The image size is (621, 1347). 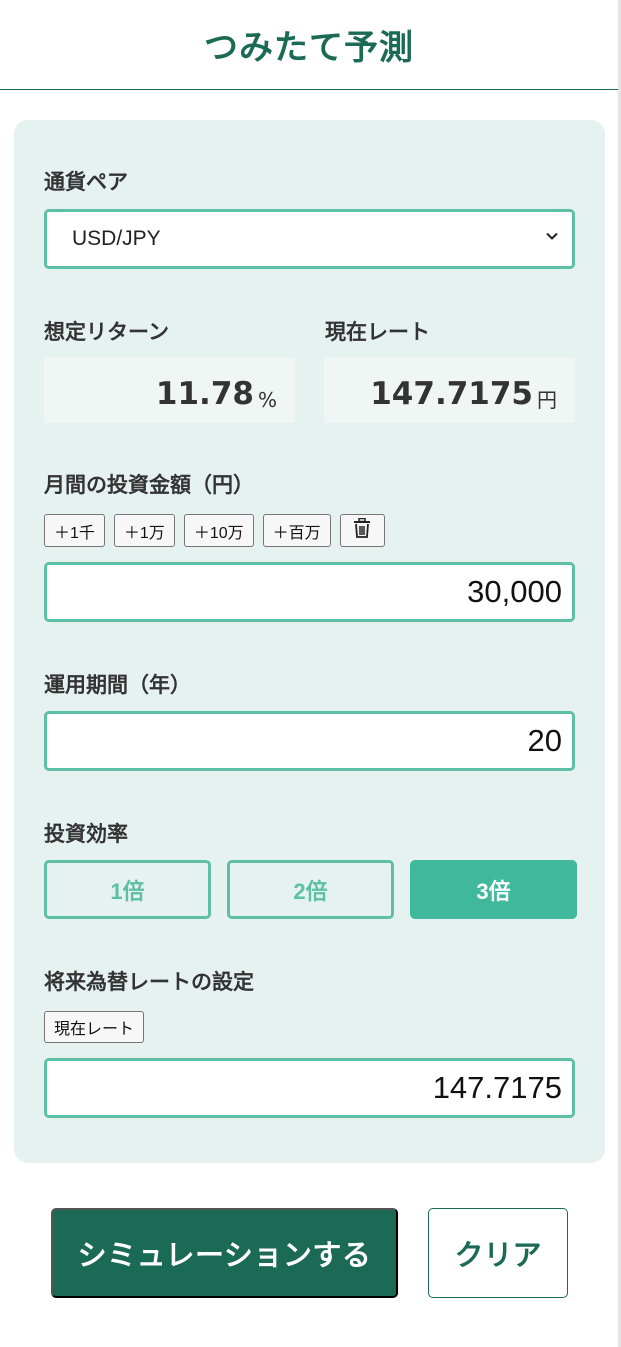 What do you see at coordinates (149, 485) in the screenshot?
I see `monthly-investment-label: 月間の投資金額（円）` at bounding box center [149, 485].